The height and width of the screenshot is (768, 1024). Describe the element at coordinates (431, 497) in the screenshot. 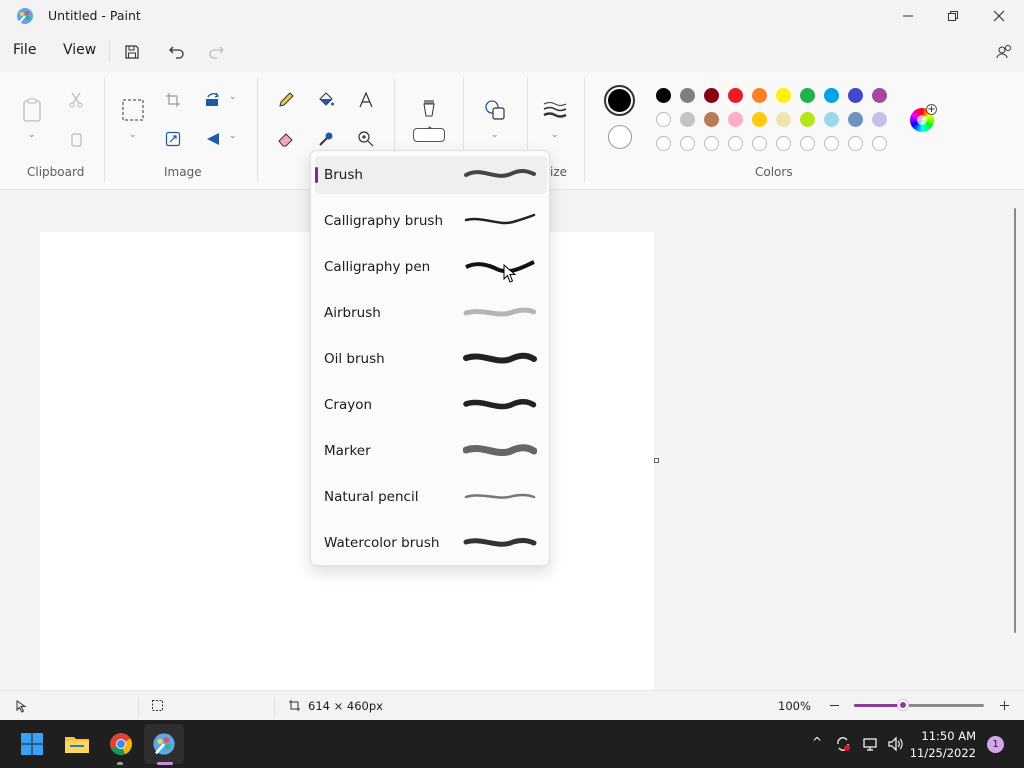

I see `brush-option-natural-pencil: Natural pencil` at that location.